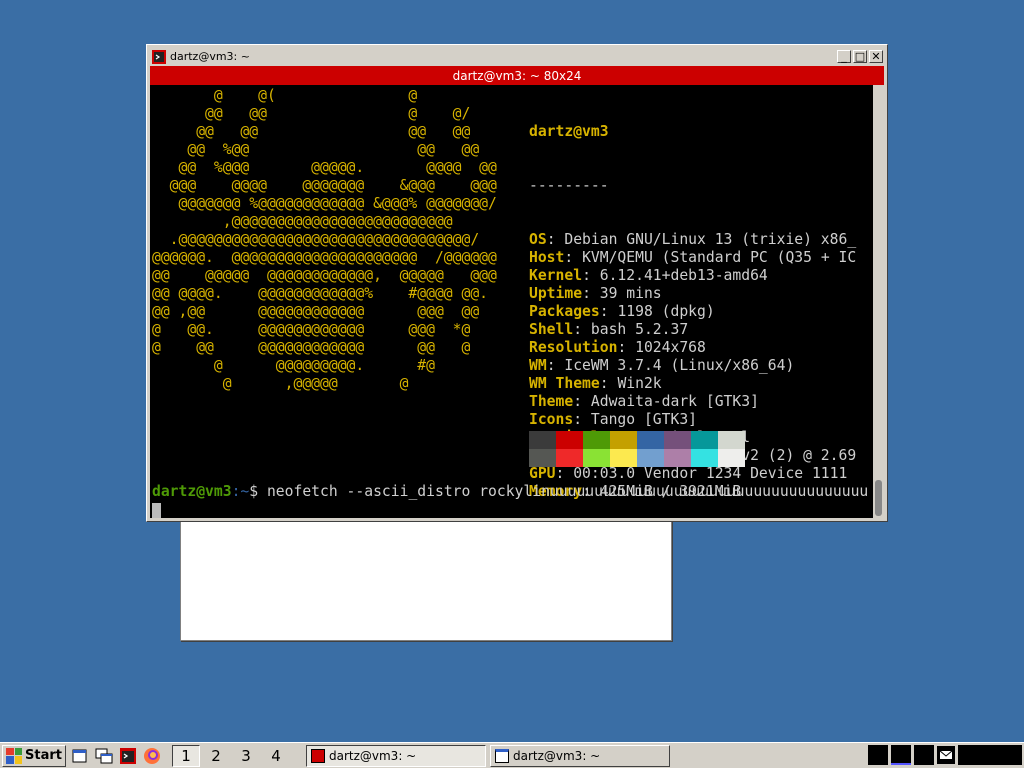  What do you see at coordinates (924, 755) in the screenshot?
I see `memory-monitor` at bounding box center [924, 755].